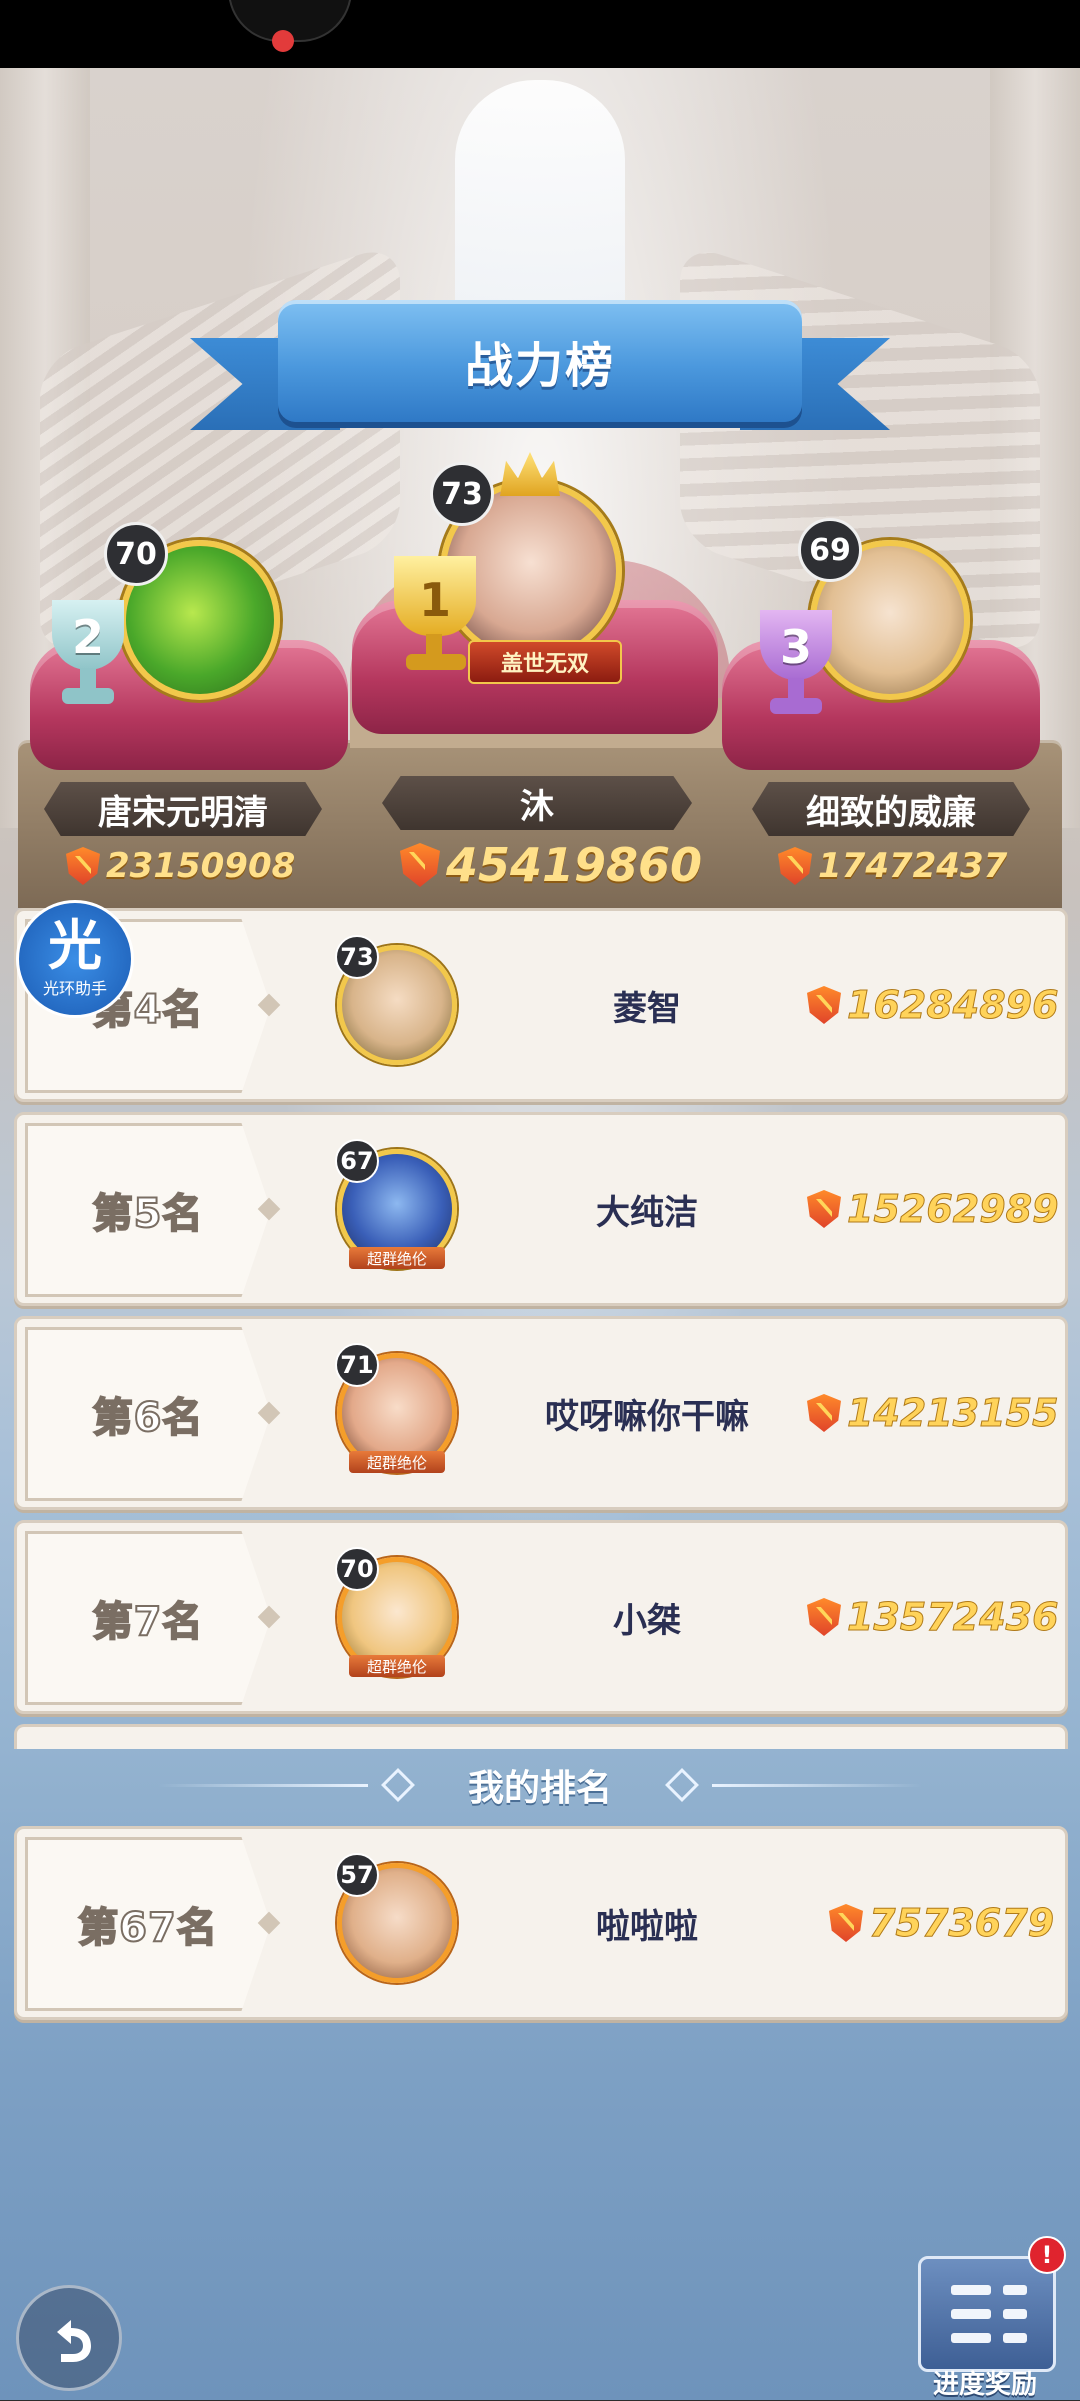 The width and height of the screenshot is (1080, 2401). Describe the element at coordinates (148, 1210) in the screenshot. I see `rank-tag: 第5名` at that location.